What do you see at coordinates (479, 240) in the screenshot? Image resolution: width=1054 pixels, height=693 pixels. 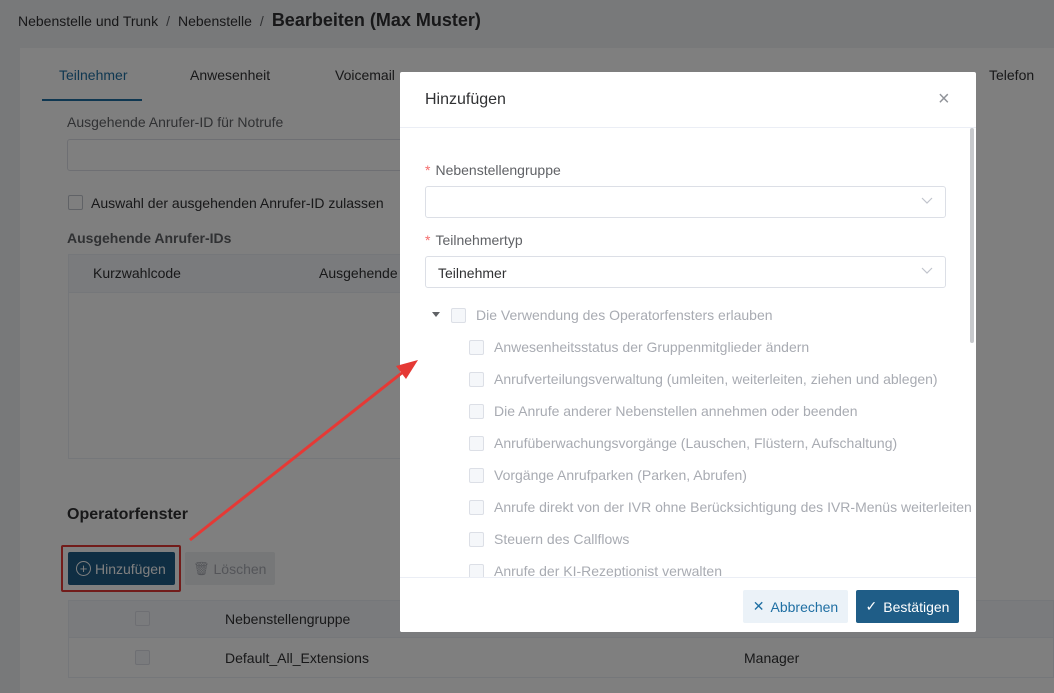 I see `type-label-text: Teilnehmertyp` at bounding box center [479, 240].